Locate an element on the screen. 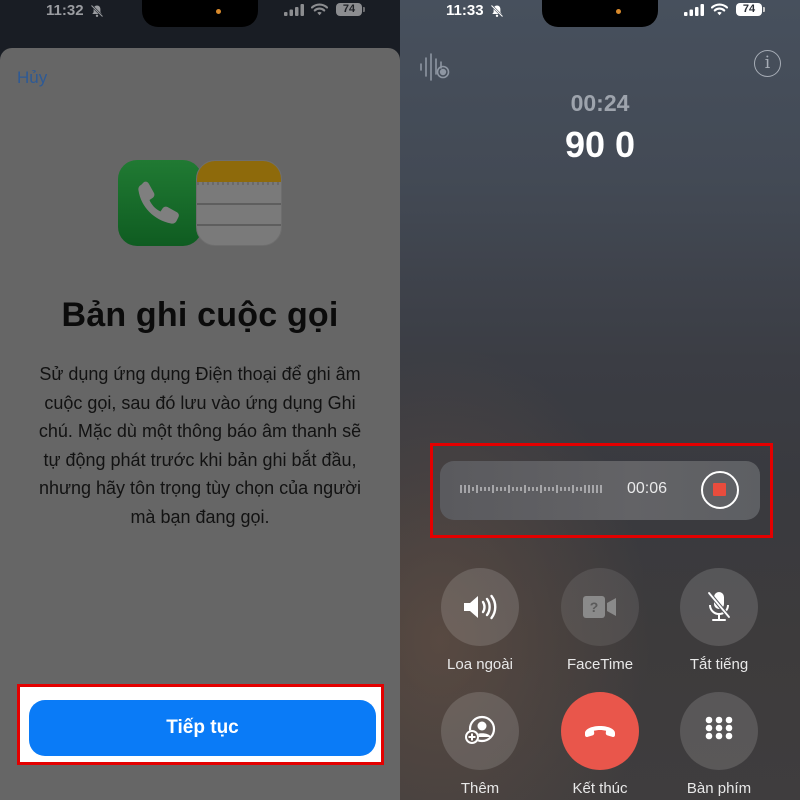 The image size is (800, 800). cancel-button: Hủy is located at coordinates (32, 78).